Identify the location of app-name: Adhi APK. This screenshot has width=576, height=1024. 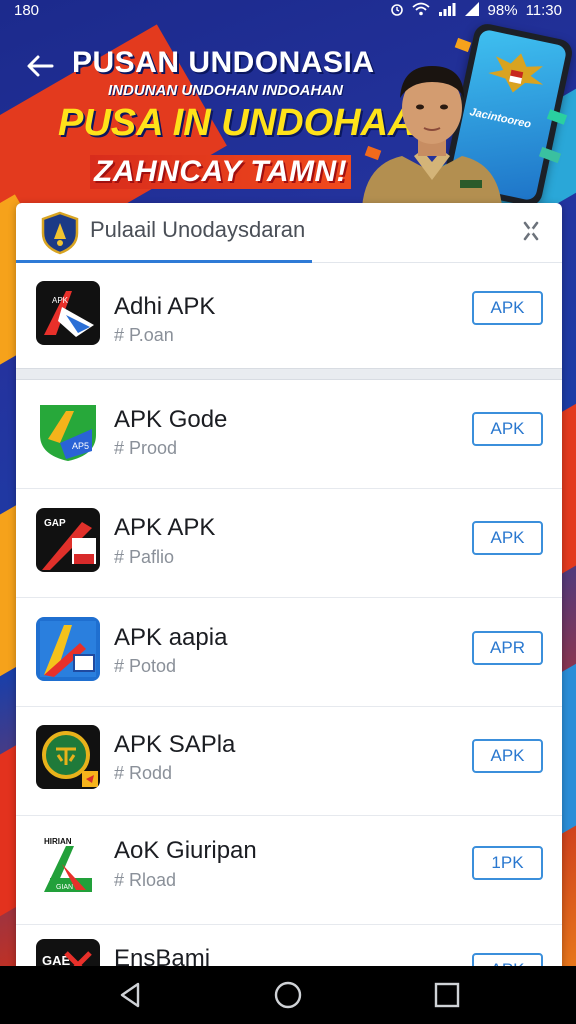
(165, 306).